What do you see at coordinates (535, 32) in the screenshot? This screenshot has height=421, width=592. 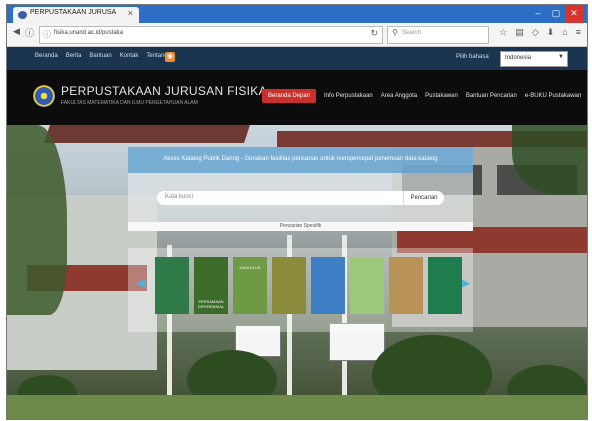 I see `pocket-icon: ◇` at bounding box center [535, 32].